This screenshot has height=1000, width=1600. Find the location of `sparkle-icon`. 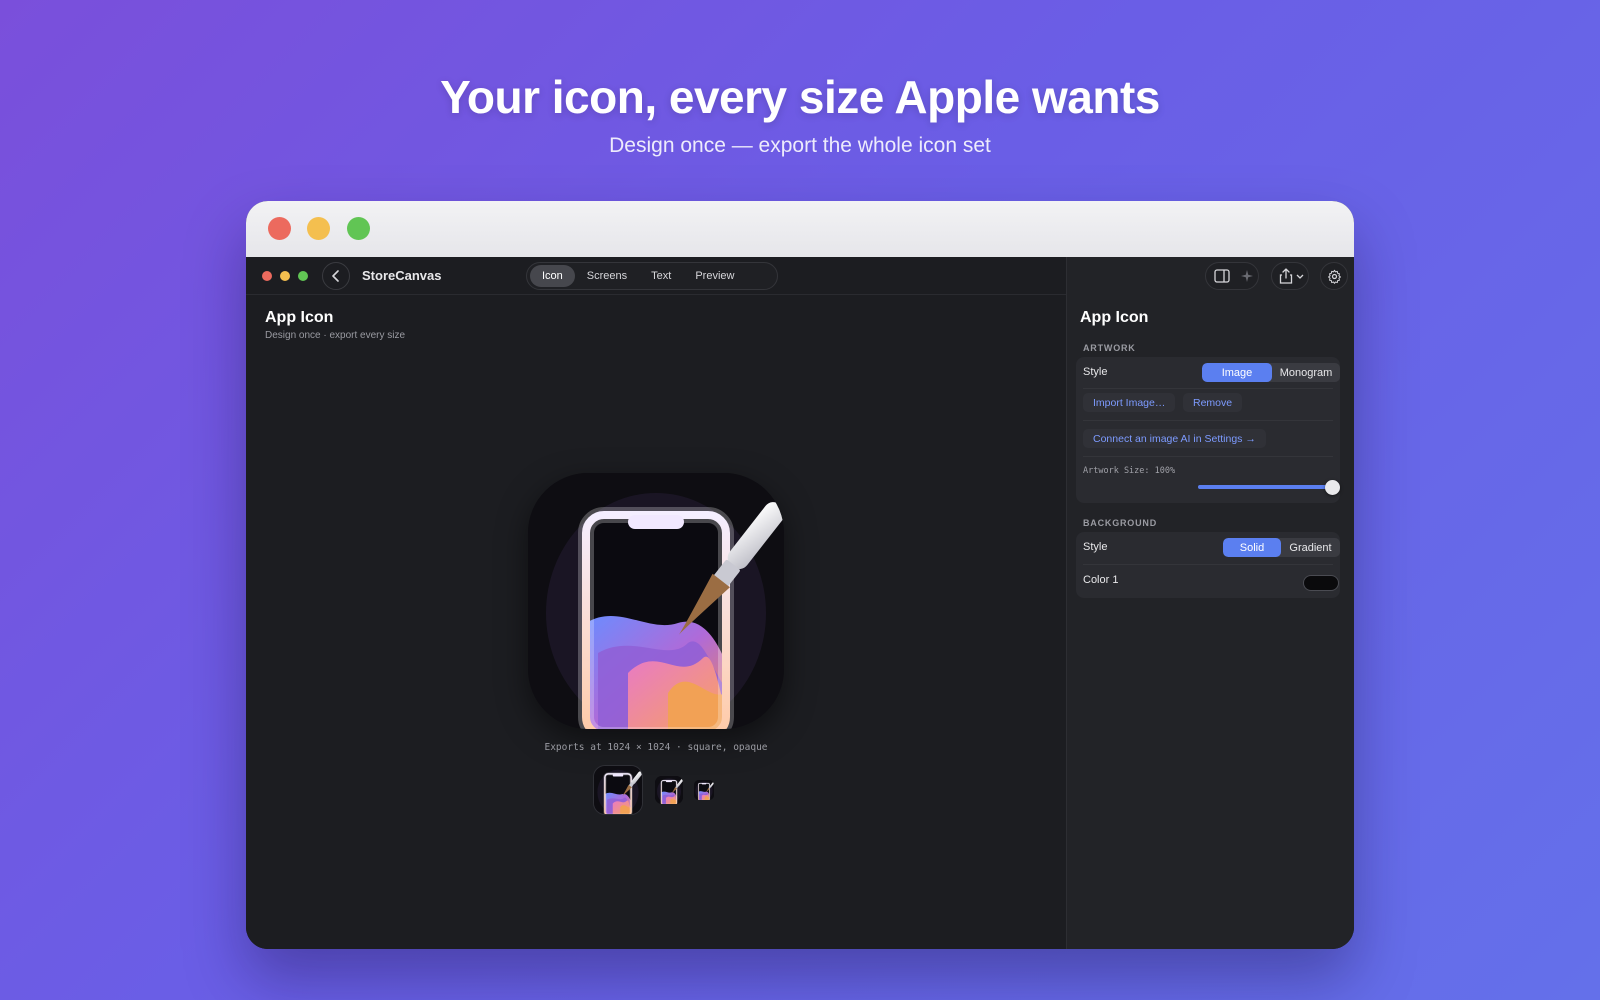

sparkle-icon is located at coordinates (1247, 276).